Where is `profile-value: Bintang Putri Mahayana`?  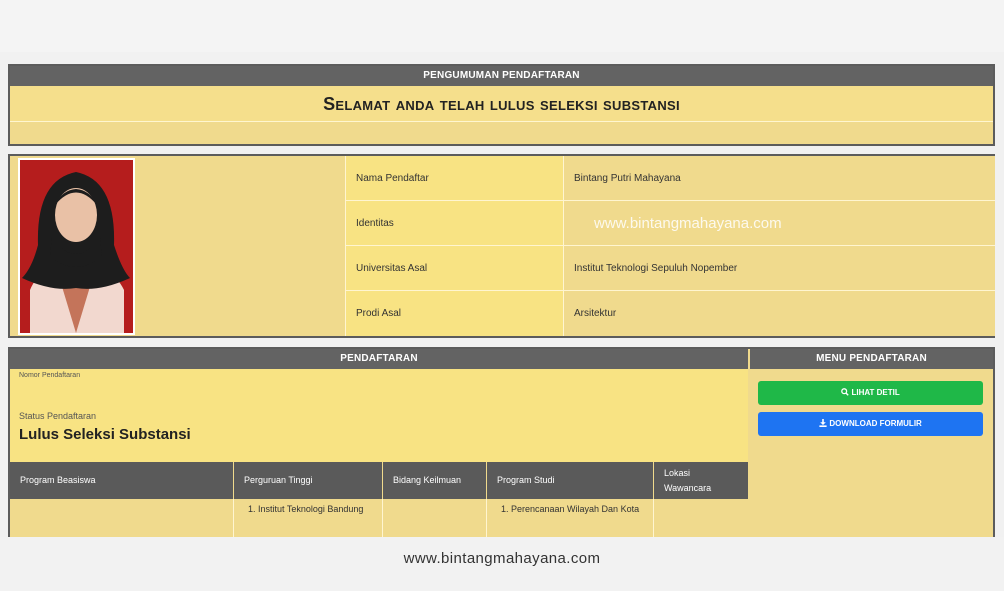
profile-value: Bintang Putri Mahayana is located at coordinates (779, 178).